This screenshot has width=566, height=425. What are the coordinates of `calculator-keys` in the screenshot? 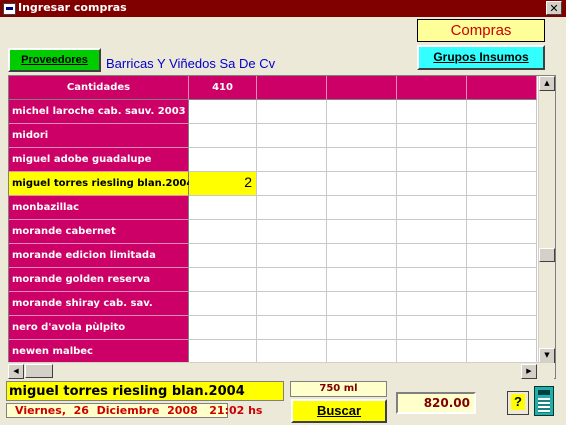 It's located at (544, 405).